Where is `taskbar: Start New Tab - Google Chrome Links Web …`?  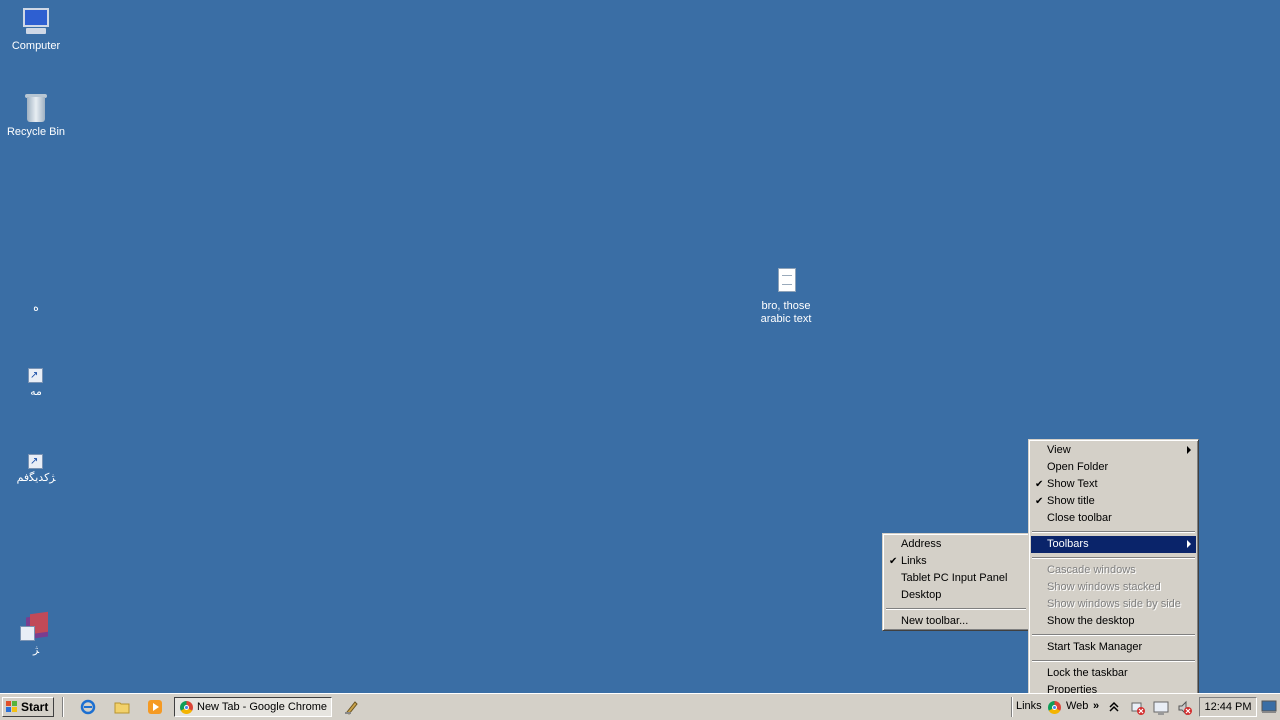 taskbar: Start New Tab - Google Chrome Links Web … is located at coordinates (640, 706).